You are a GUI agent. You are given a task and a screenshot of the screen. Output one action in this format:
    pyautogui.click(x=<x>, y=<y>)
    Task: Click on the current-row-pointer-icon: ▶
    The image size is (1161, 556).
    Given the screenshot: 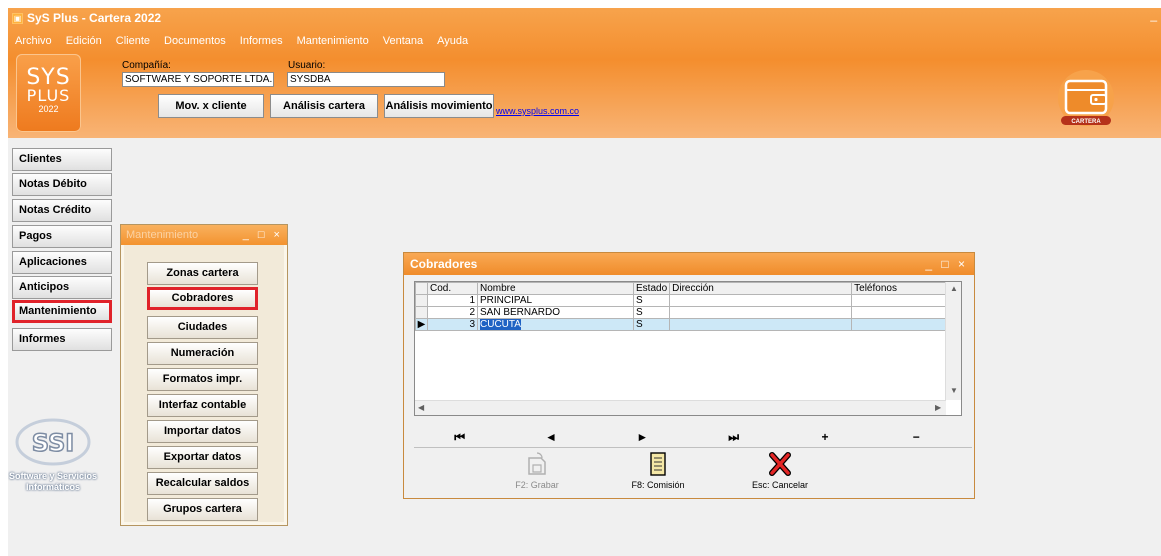 What is the action you would take?
    pyautogui.click(x=421, y=324)
    